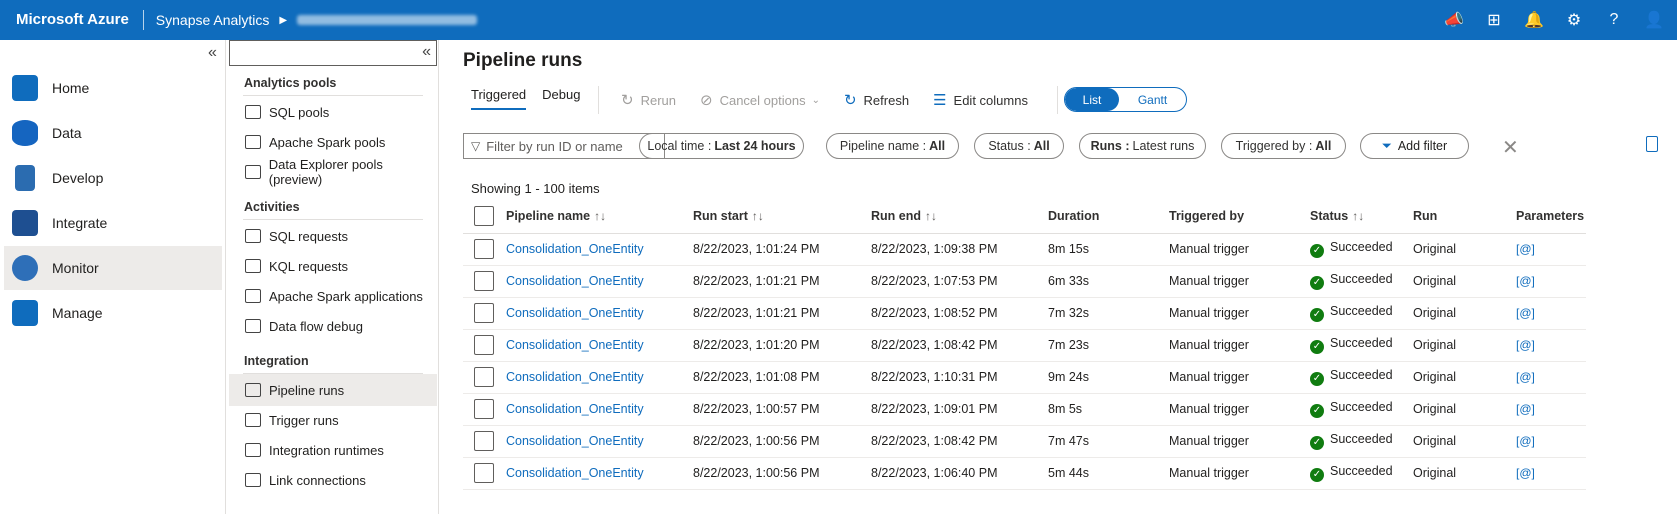 Image resolution: width=1677 pixels, height=514 pixels. What do you see at coordinates (959, 216) in the screenshot?
I see `col-run-end: Run end ↑↓` at bounding box center [959, 216].